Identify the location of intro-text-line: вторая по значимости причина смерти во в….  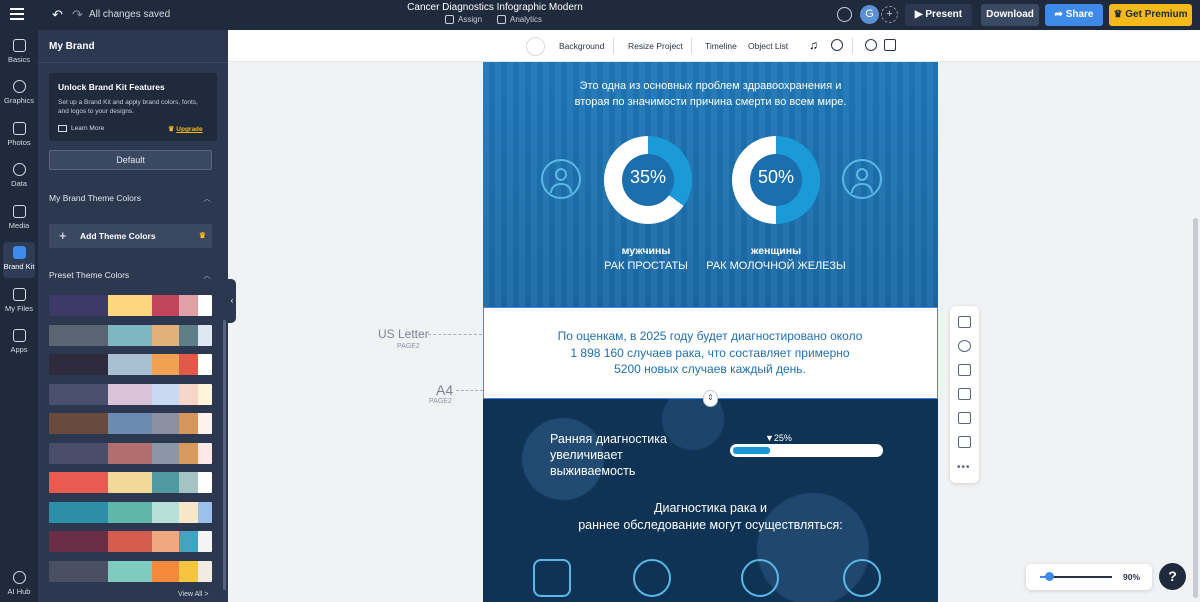
(710, 102).